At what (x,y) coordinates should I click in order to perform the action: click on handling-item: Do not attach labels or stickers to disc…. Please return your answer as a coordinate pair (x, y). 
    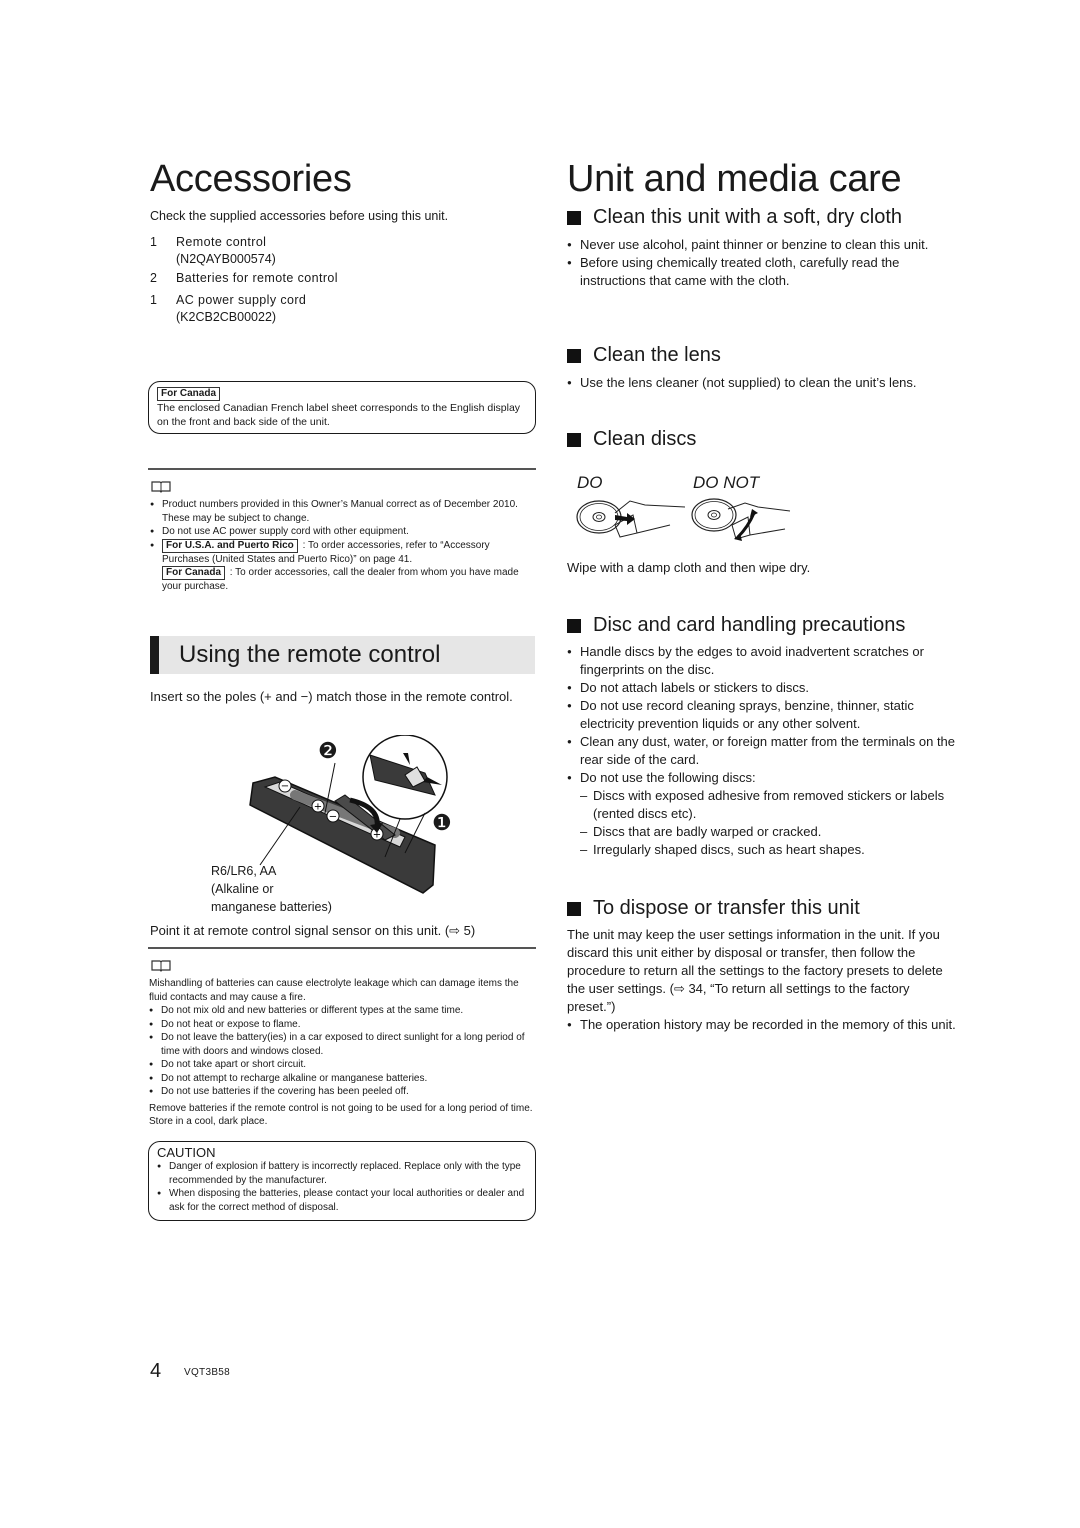
    Looking at the image, I should click on (762, 688).